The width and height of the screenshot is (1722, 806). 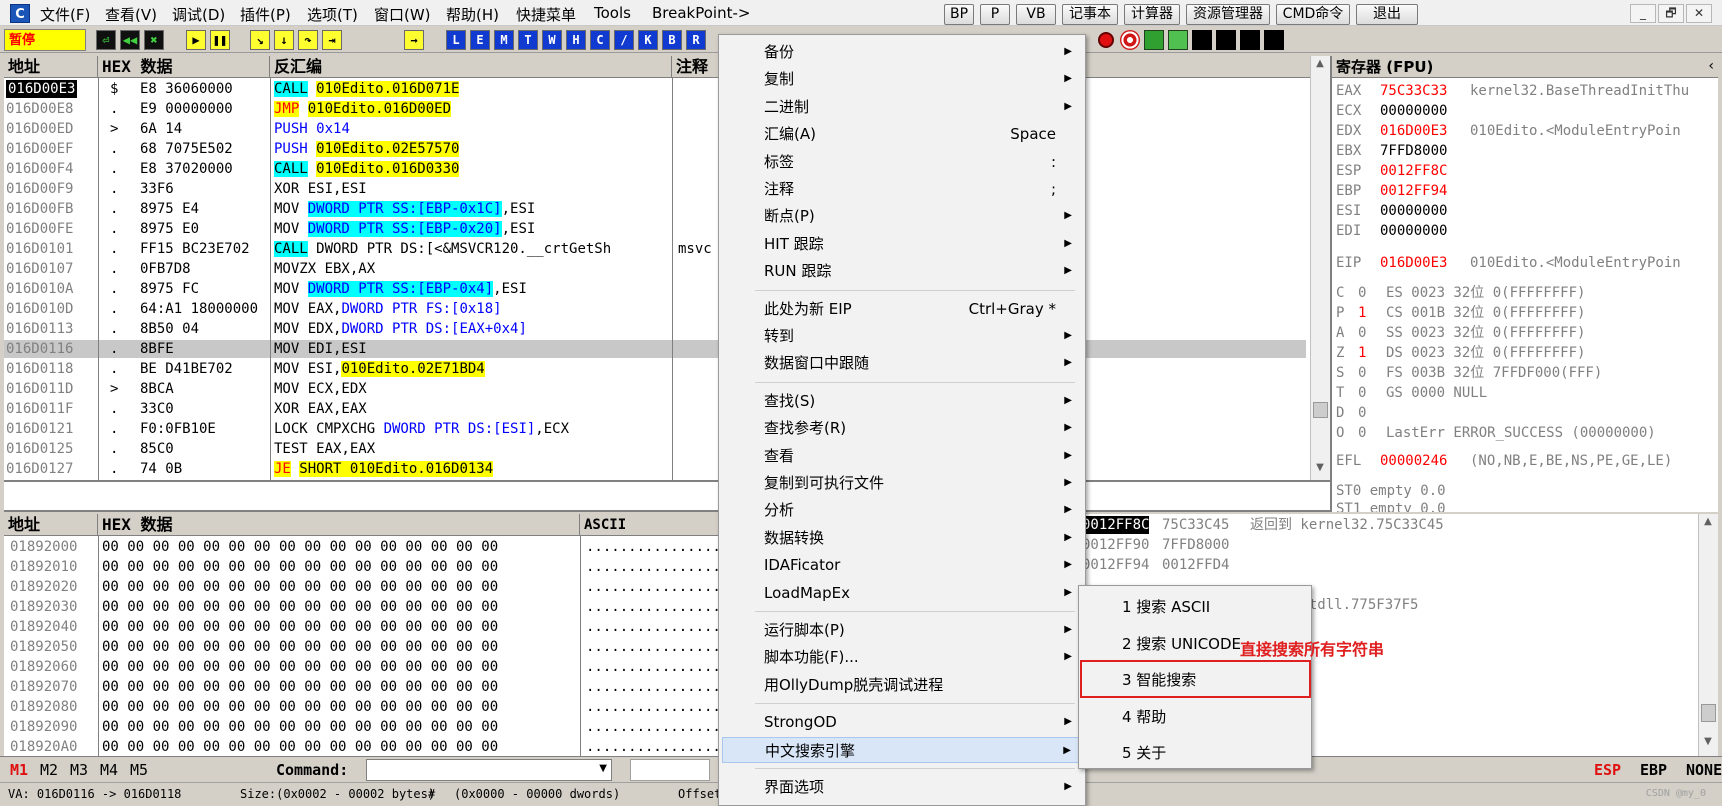 I want to click on toolbar-icon-8: ⇥, so click(x=332, y=40).